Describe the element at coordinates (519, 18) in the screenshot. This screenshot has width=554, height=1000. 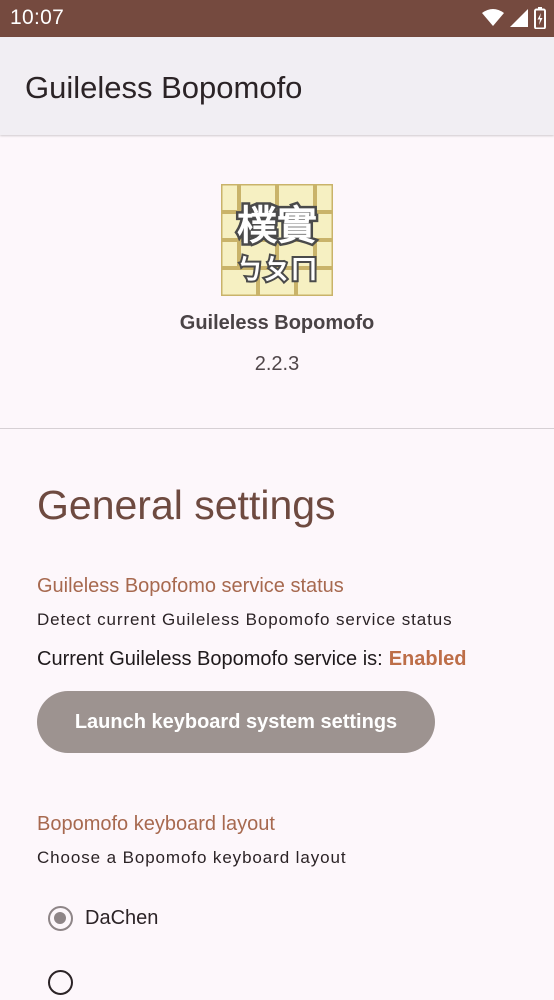
I see `cellular-signal-icon` at that location.